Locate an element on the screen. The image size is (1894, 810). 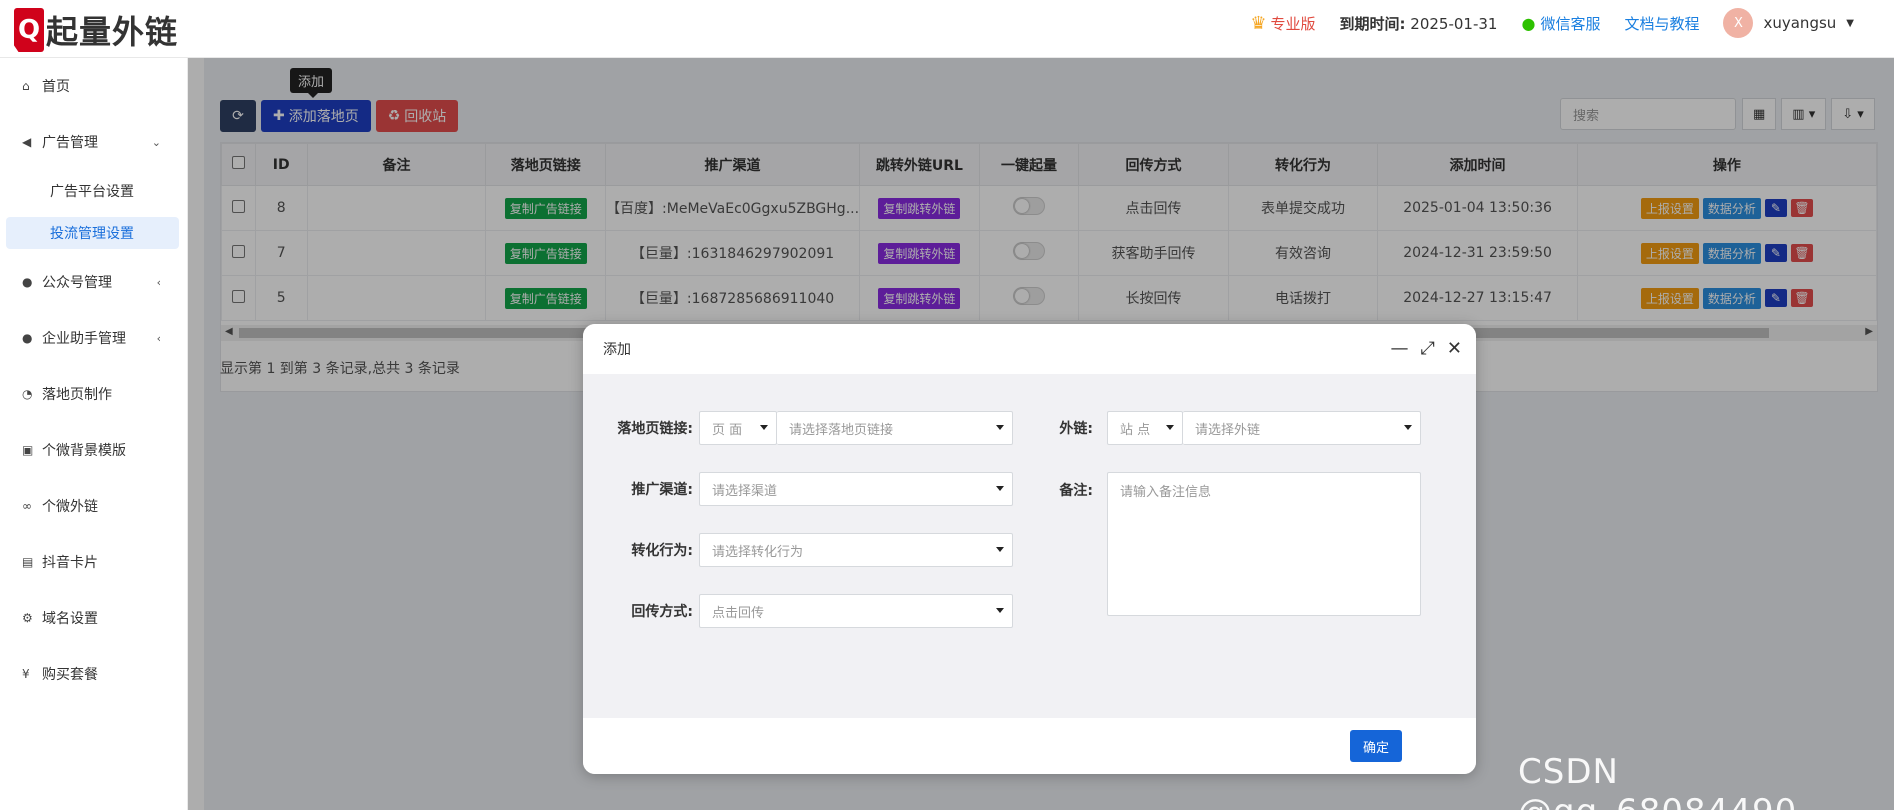
sidebar-item-douyin-card: ▤ 抖音卡片 is located at coordinates (93, 562).